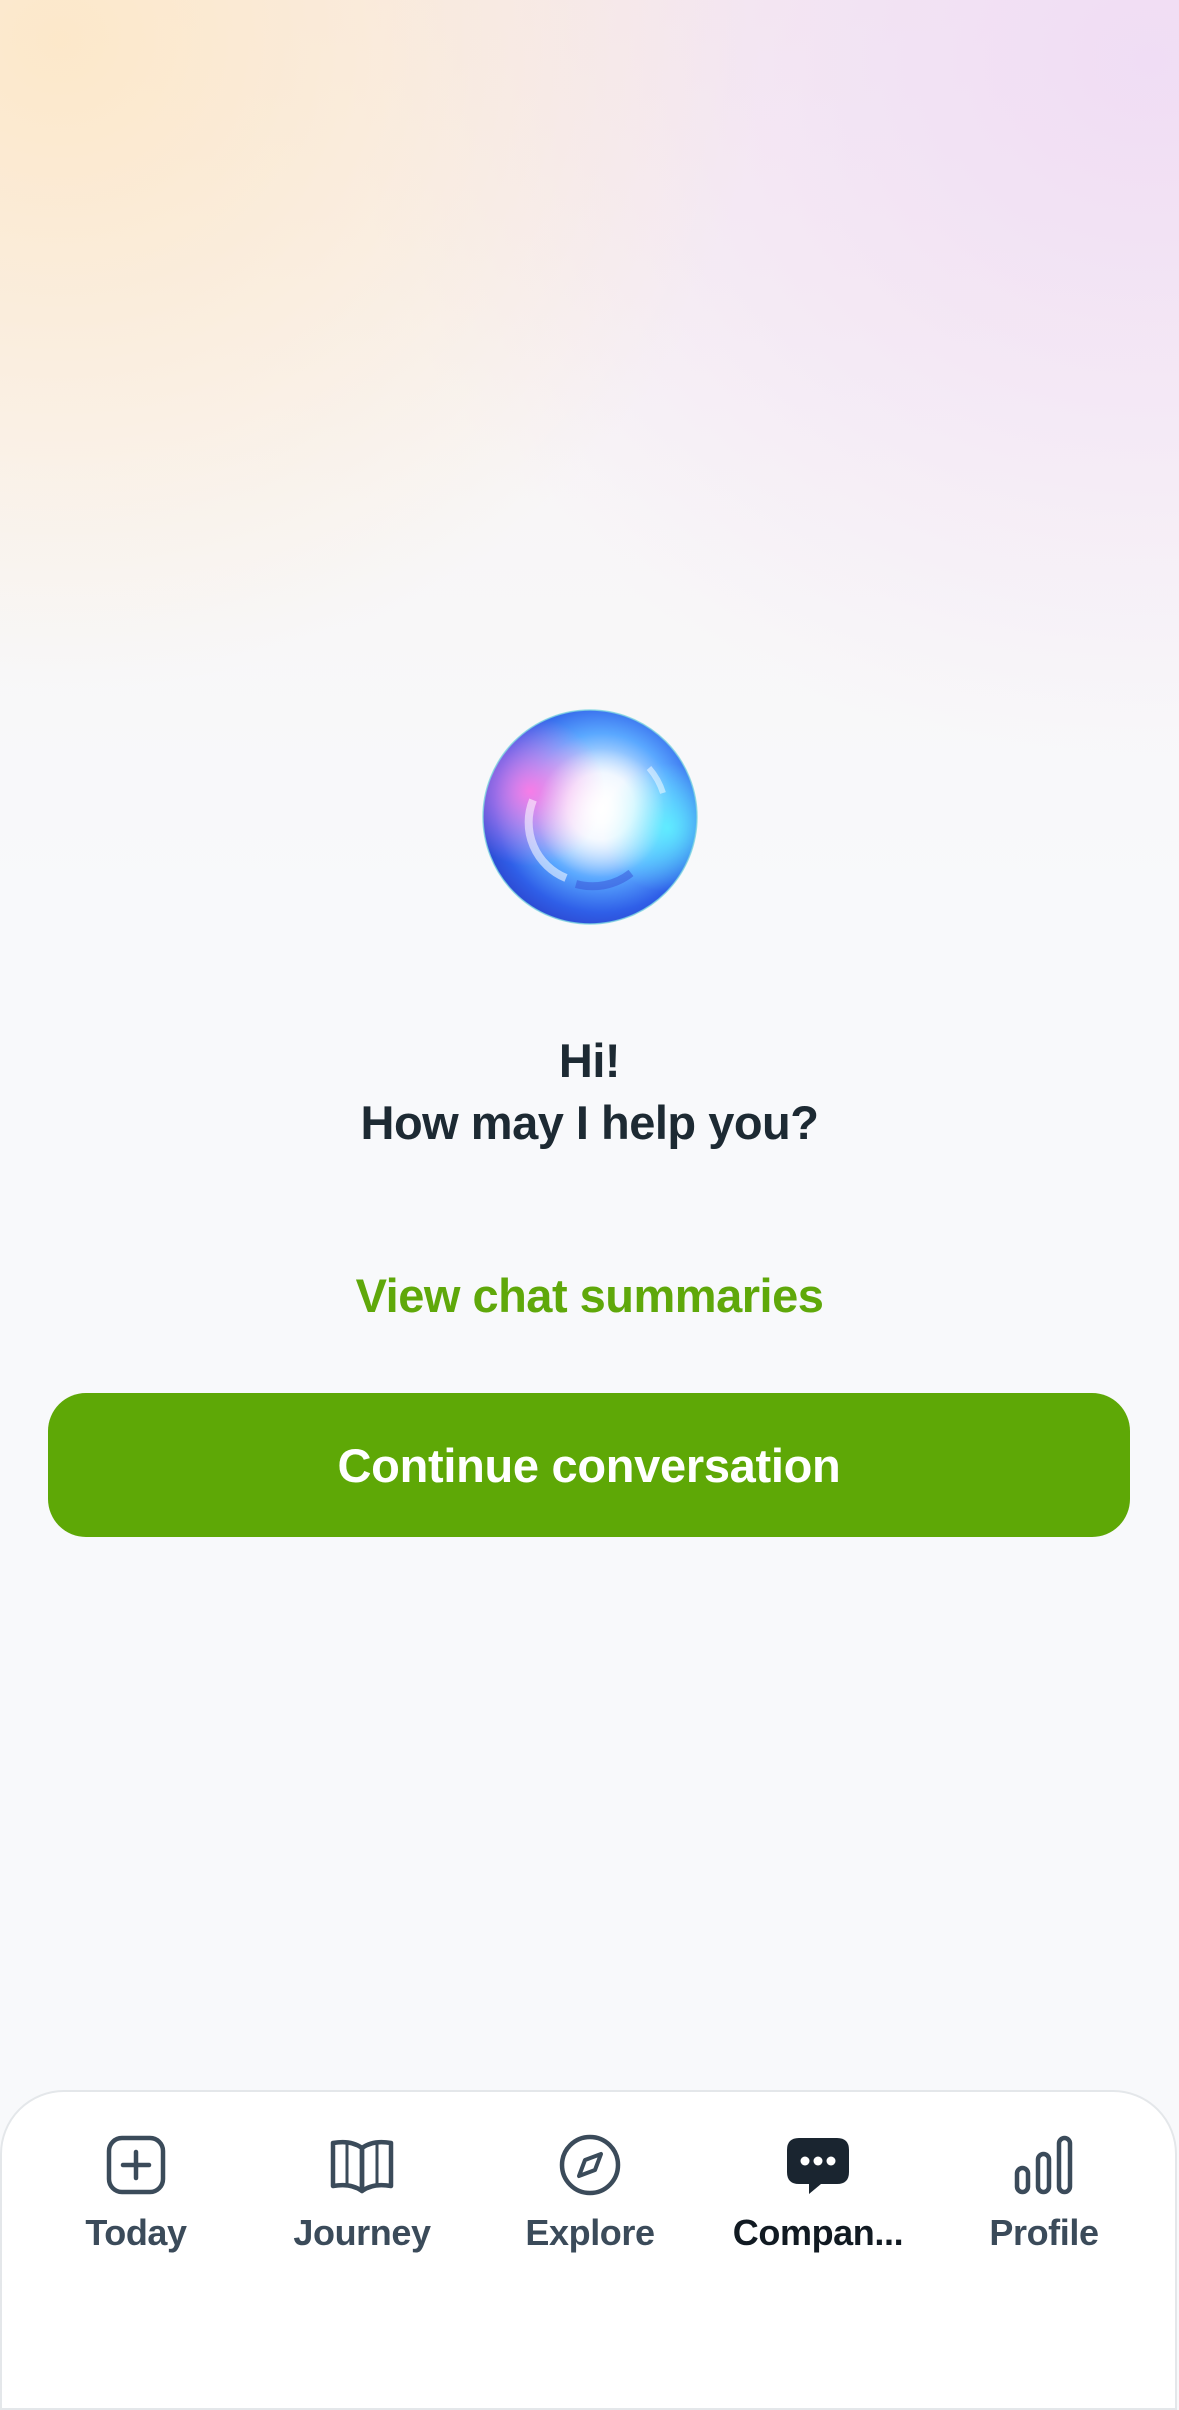 The width and height of the screenshot is (1179, 2410). What do you see at coordinates (362, 2166) in the screenshot?
I see `open-book-icon` at bounding box center [362, 2166].